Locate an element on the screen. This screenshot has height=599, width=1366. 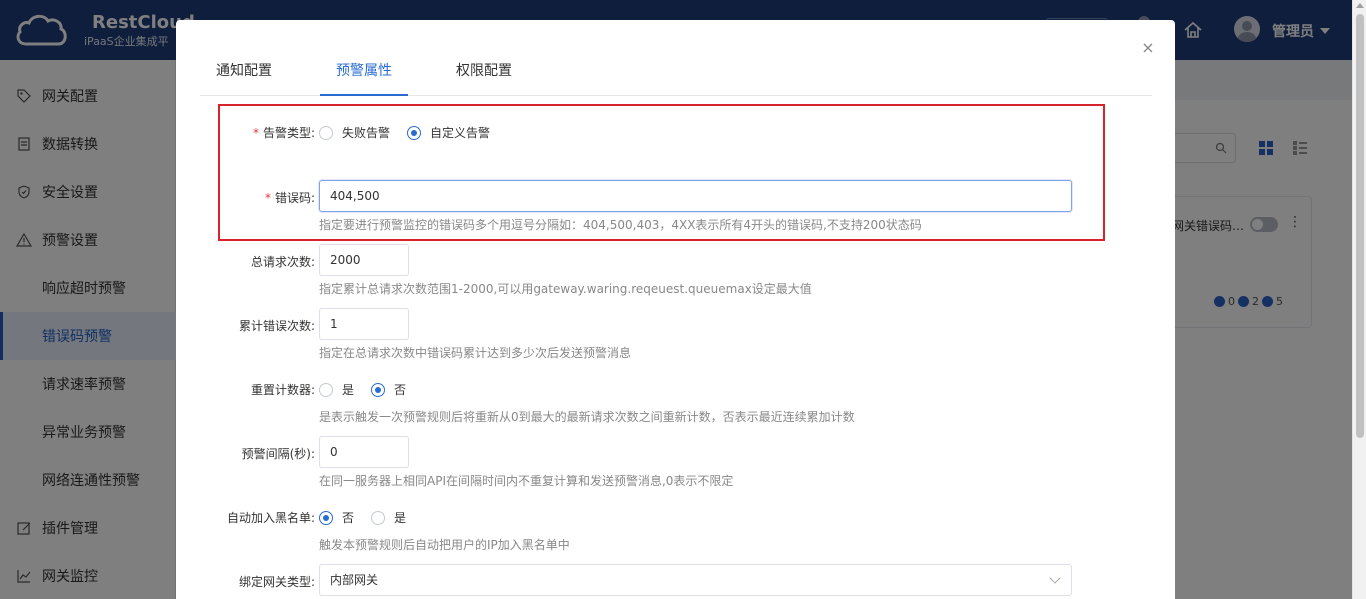
tab-permission-config: 权限配置 is located at coordinates (484, 78).